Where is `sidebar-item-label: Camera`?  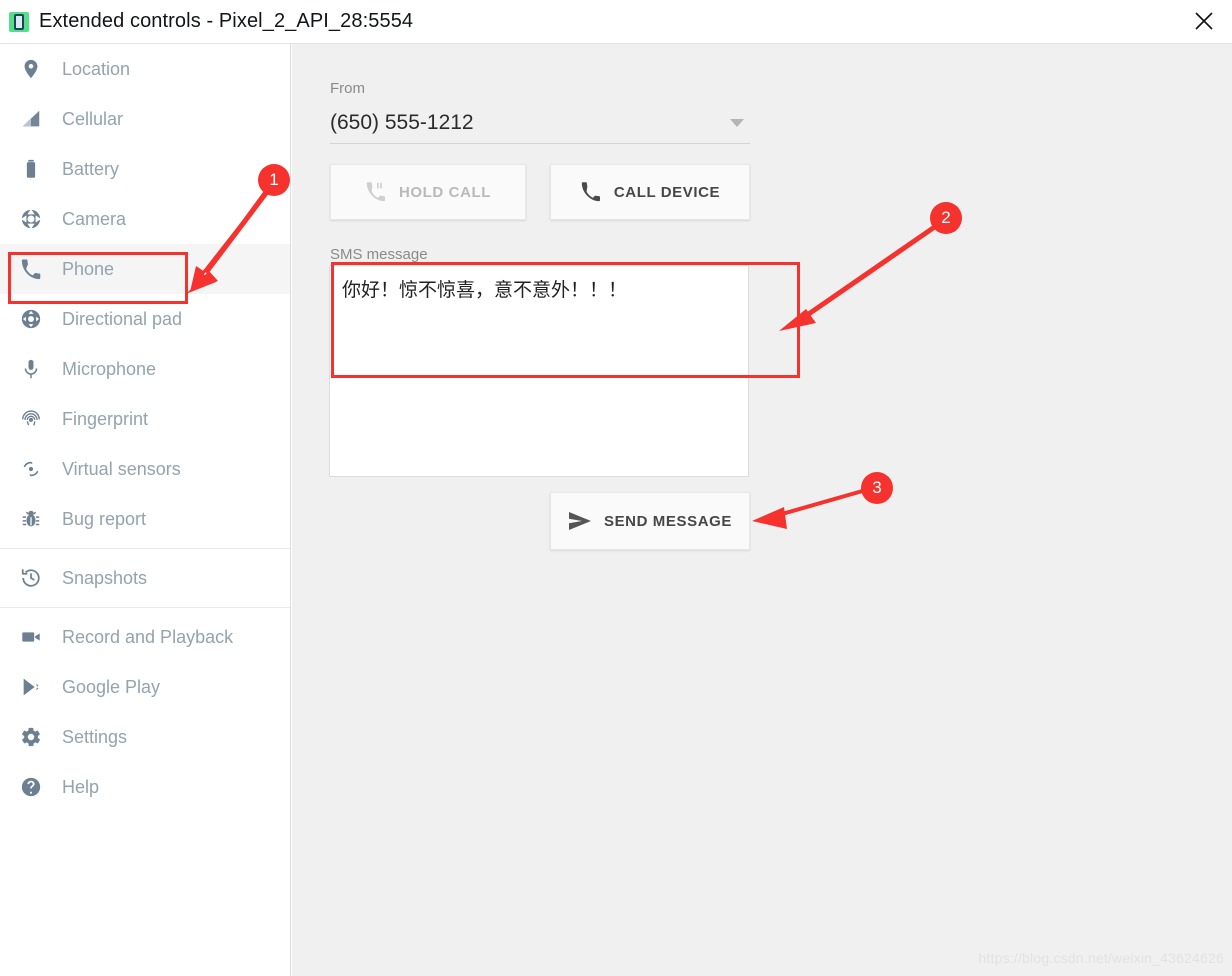
sidebar-item-label: Camera is located at coordinates (94, 218).